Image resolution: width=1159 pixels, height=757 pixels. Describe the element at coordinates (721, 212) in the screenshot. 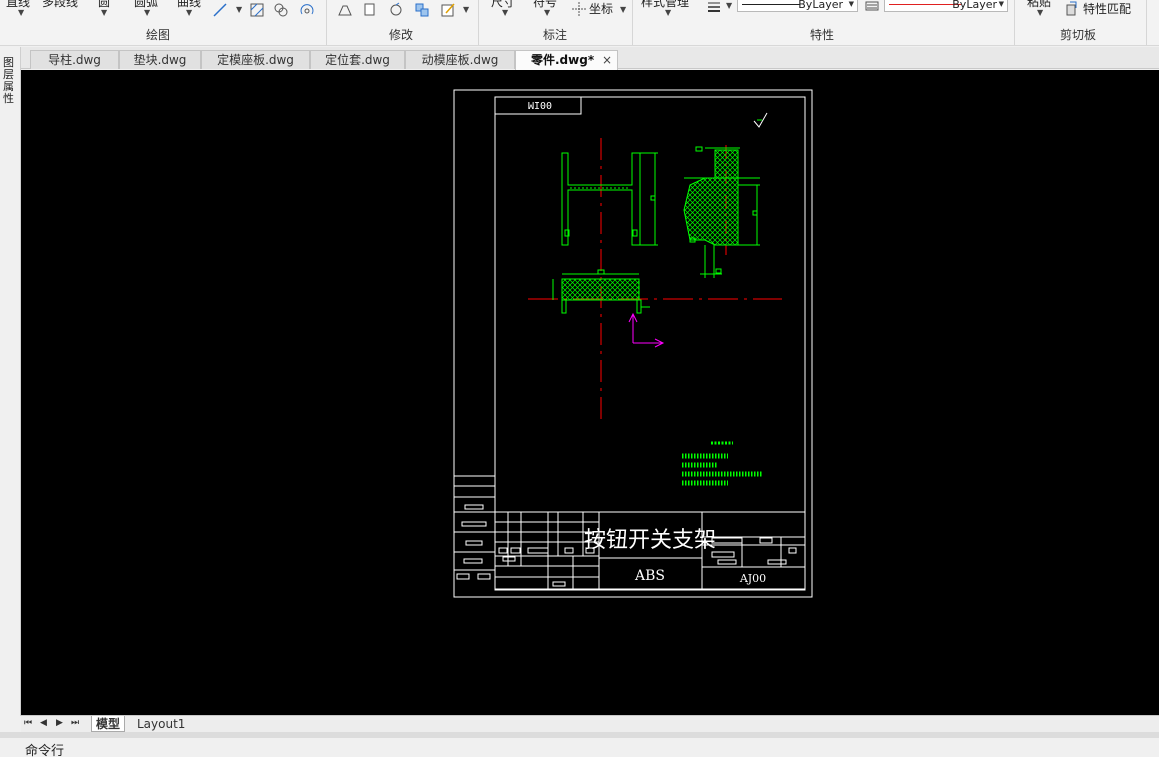

I see `section-view` at that location.